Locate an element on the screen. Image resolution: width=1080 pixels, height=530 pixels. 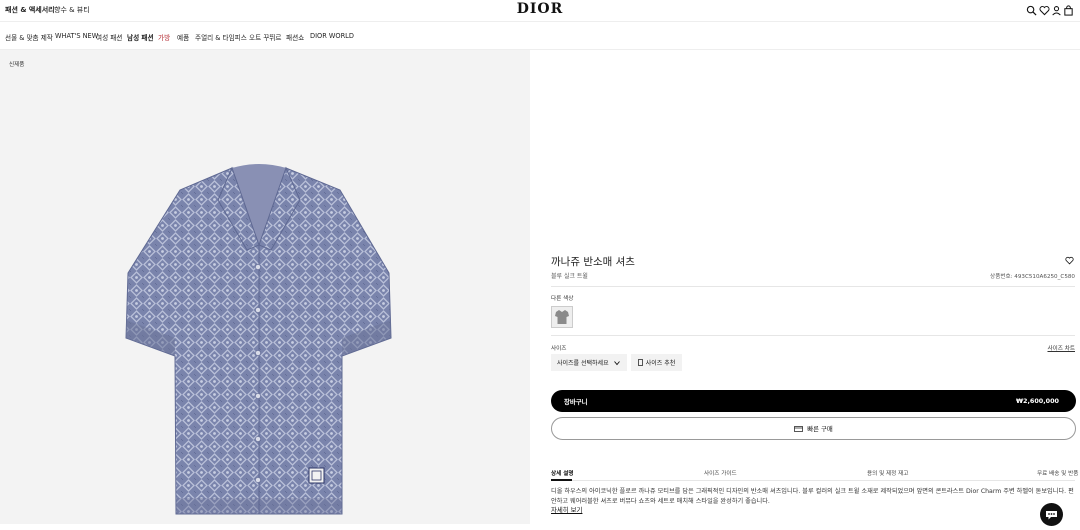
size-select: 사이즈를 선택하세요 is located at coordinates (589, 362).